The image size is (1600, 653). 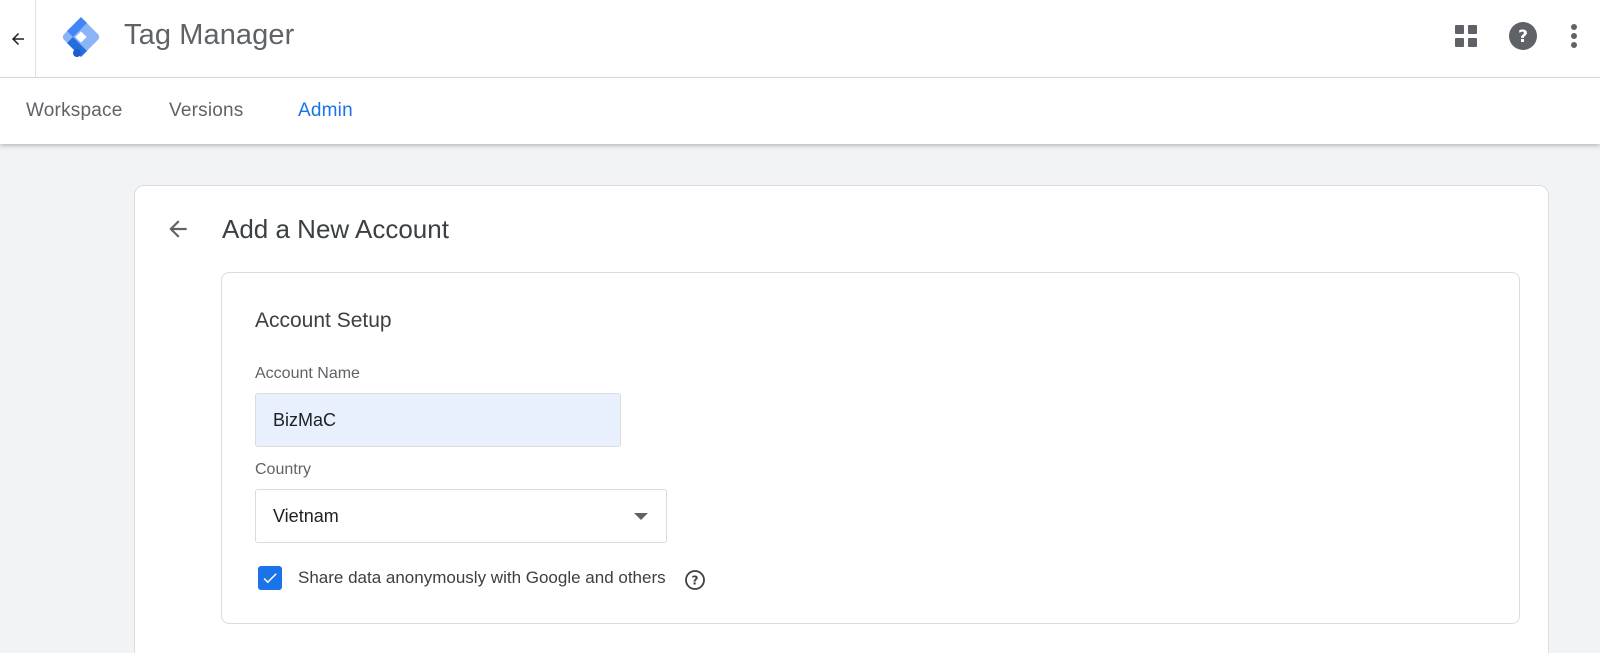 I want to click on account-name-label: Account Name, so click(x=307, y=373).